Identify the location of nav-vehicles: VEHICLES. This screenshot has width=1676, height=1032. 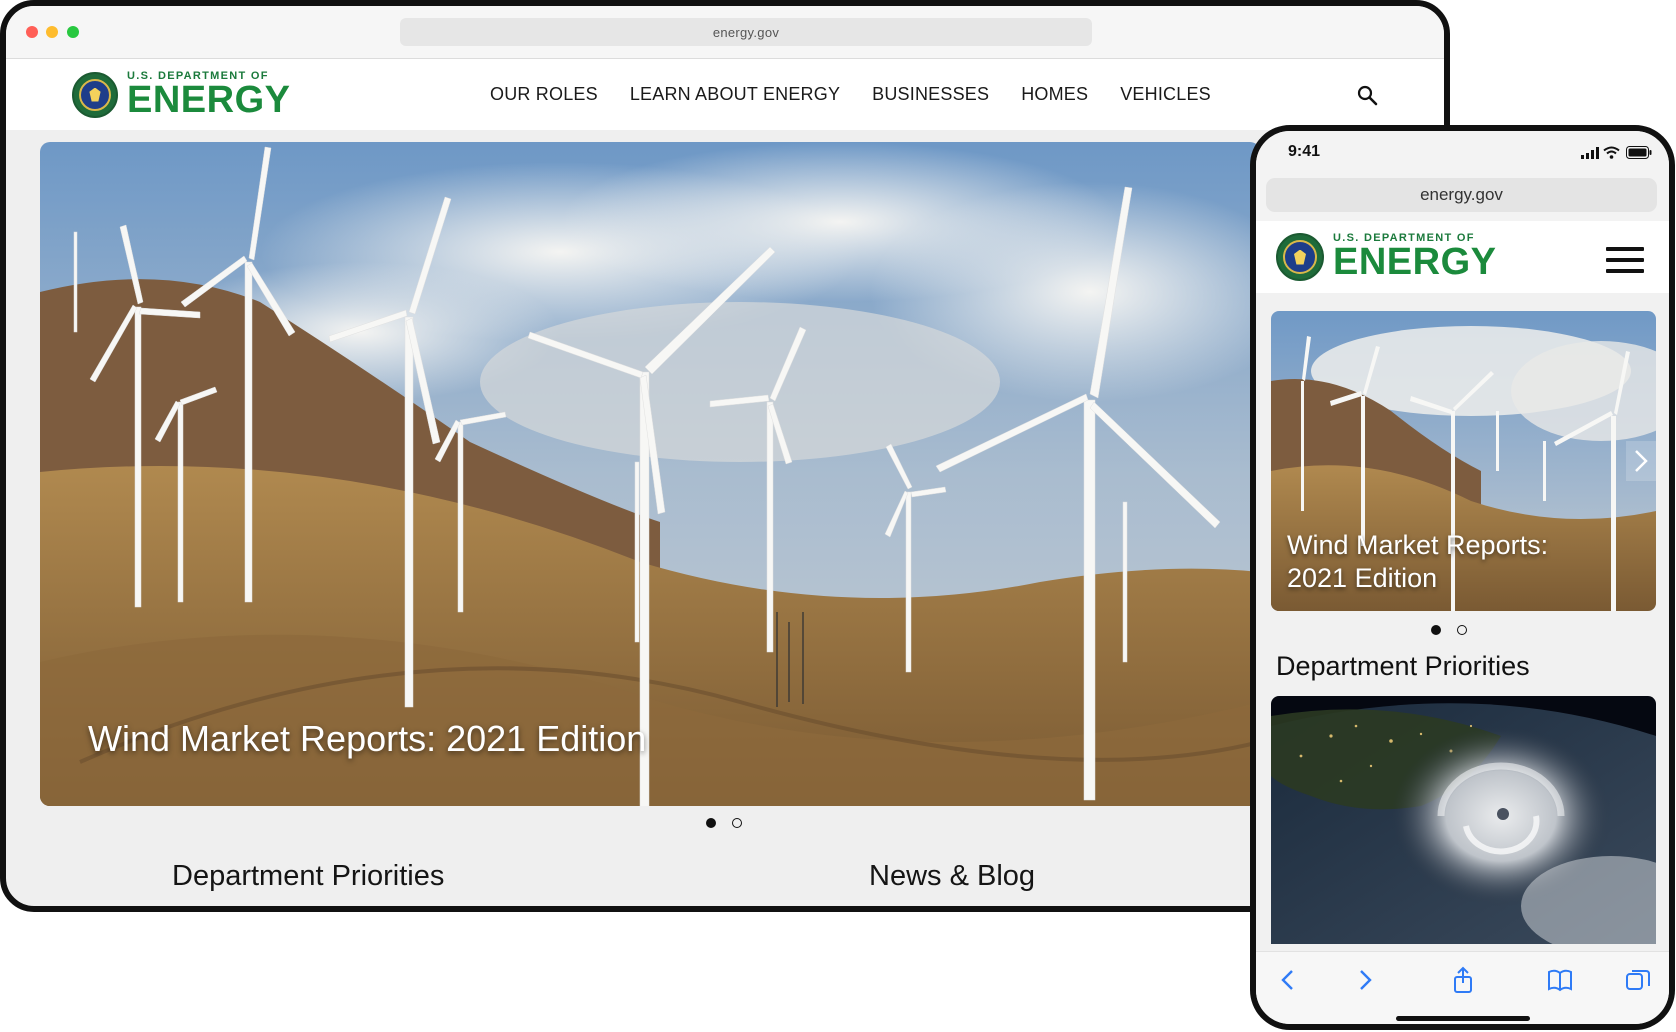
(1165, 94).